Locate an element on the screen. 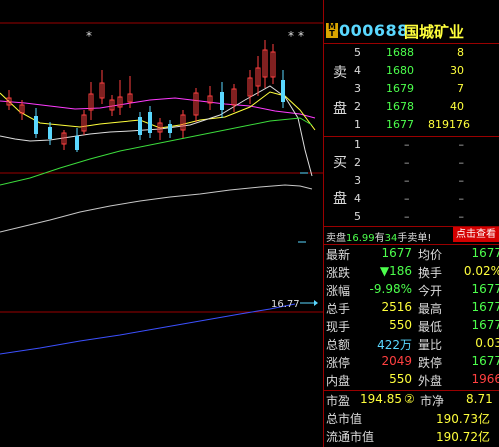 The width and height of the screenshot is (499, 447). quote-row: 涨幅 -9.98% 今开 1677 is located at coordinates (411, 290).